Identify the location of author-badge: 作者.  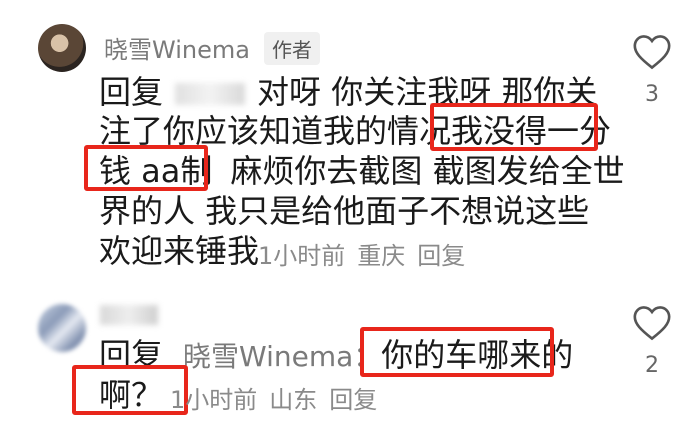
(292, 48).